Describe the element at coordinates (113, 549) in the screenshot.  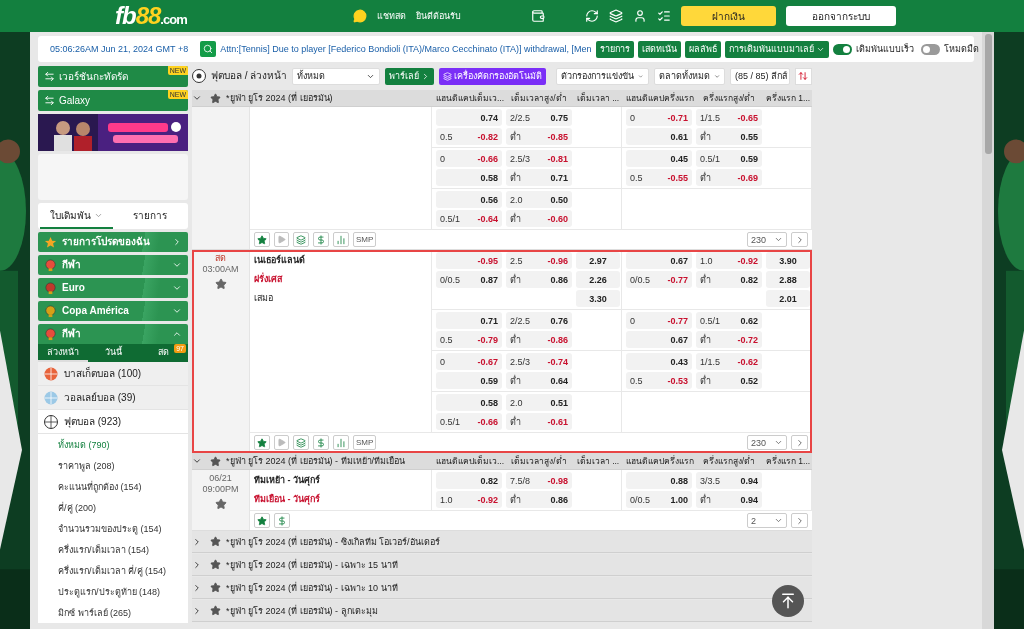
I see `market-item: ครึ่งแรก/เต็มเวลา (154)` at that location.